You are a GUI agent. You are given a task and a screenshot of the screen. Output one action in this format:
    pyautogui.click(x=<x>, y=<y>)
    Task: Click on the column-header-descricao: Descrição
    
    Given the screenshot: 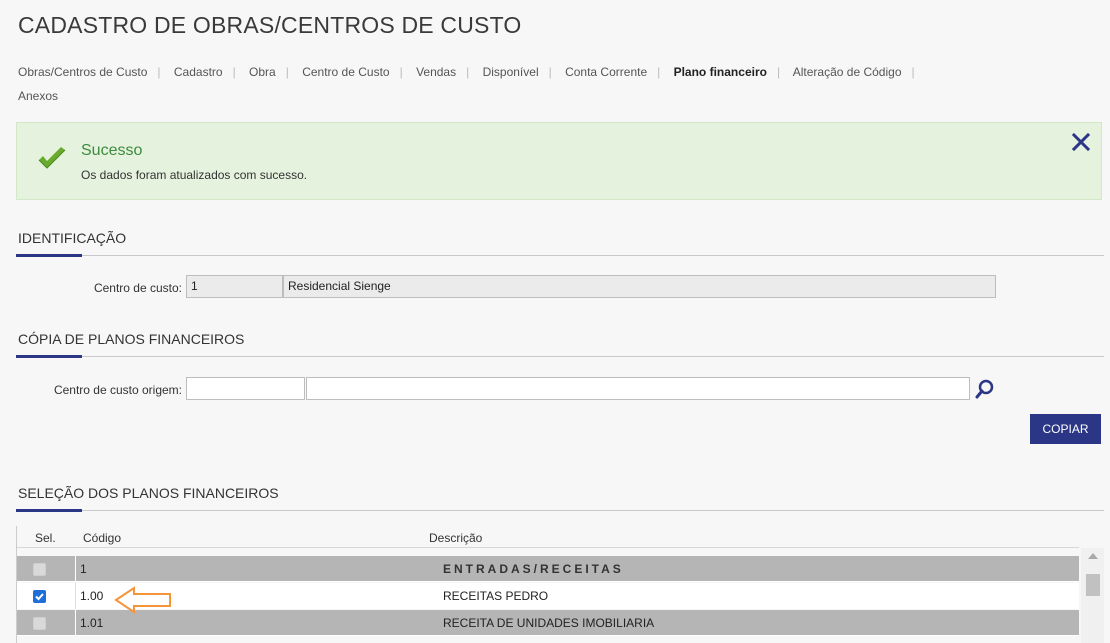 What is the action you would take?
    pyautogui.click(x=456, y=538)
    